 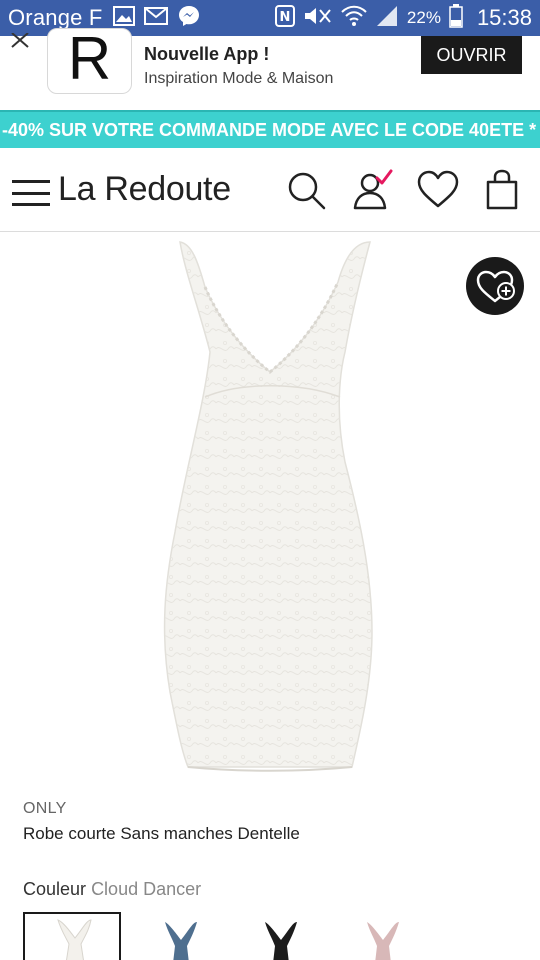 What do you see at coordinates (161, 833) in the screenshot?
I see `product-title: Robe courte Sans manches Dentelle` at bounding box center [161, 833].